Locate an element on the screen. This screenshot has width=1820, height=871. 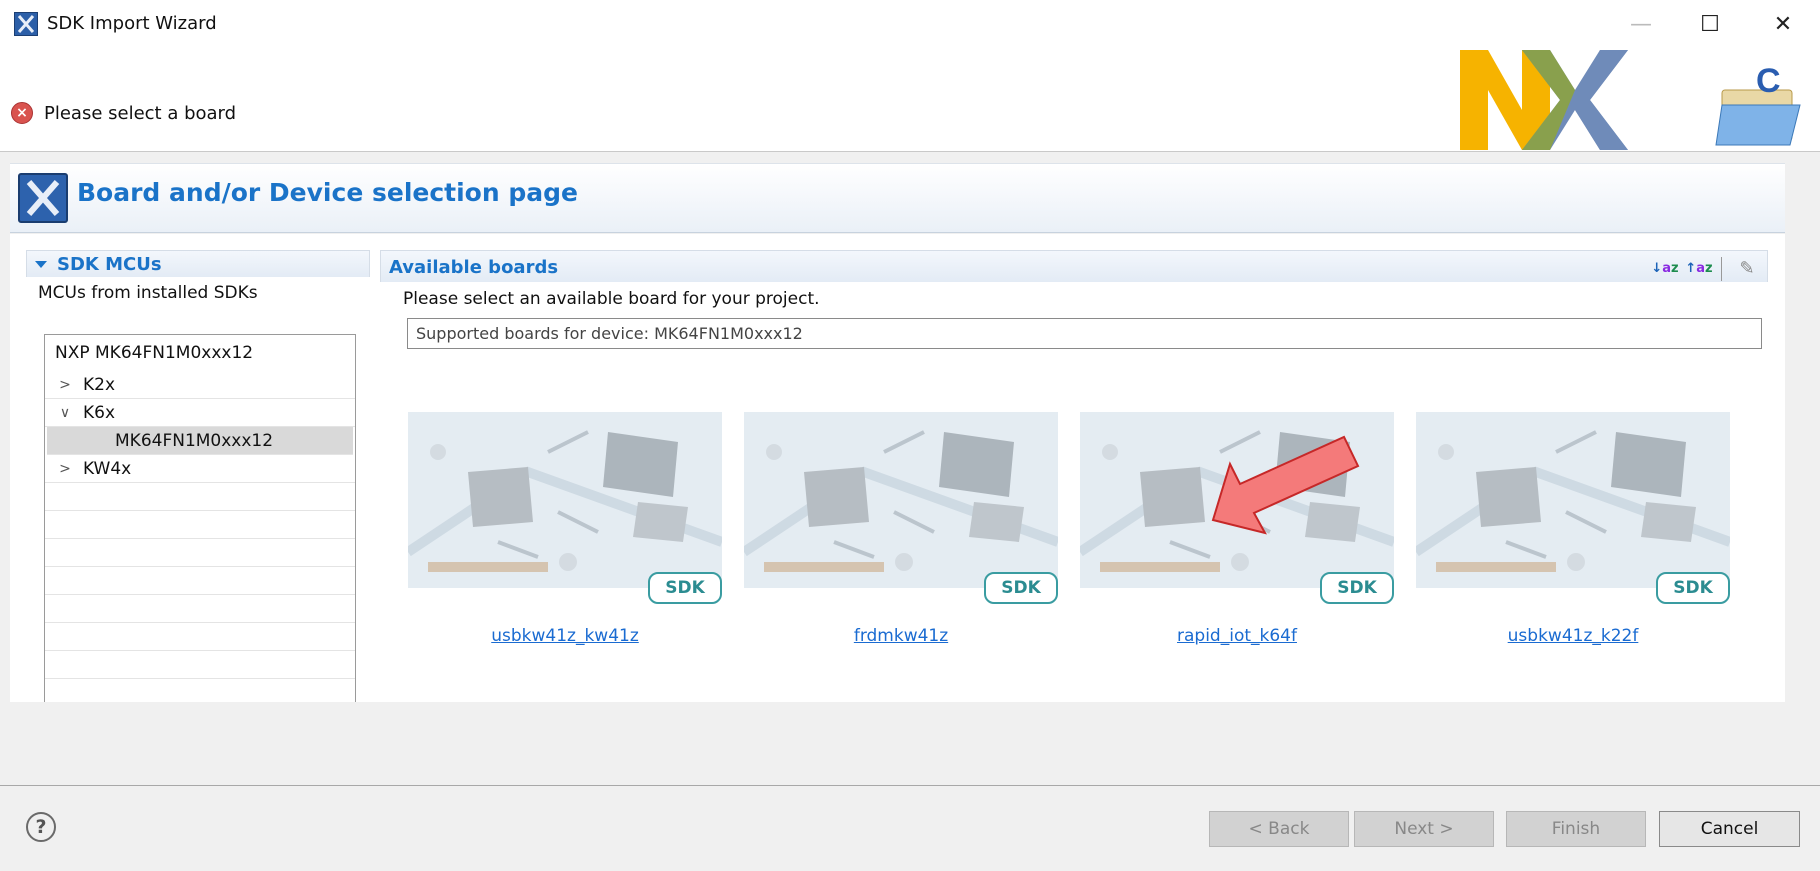
tree-item-k2x: > K2x is located at coordinates (200, 385).